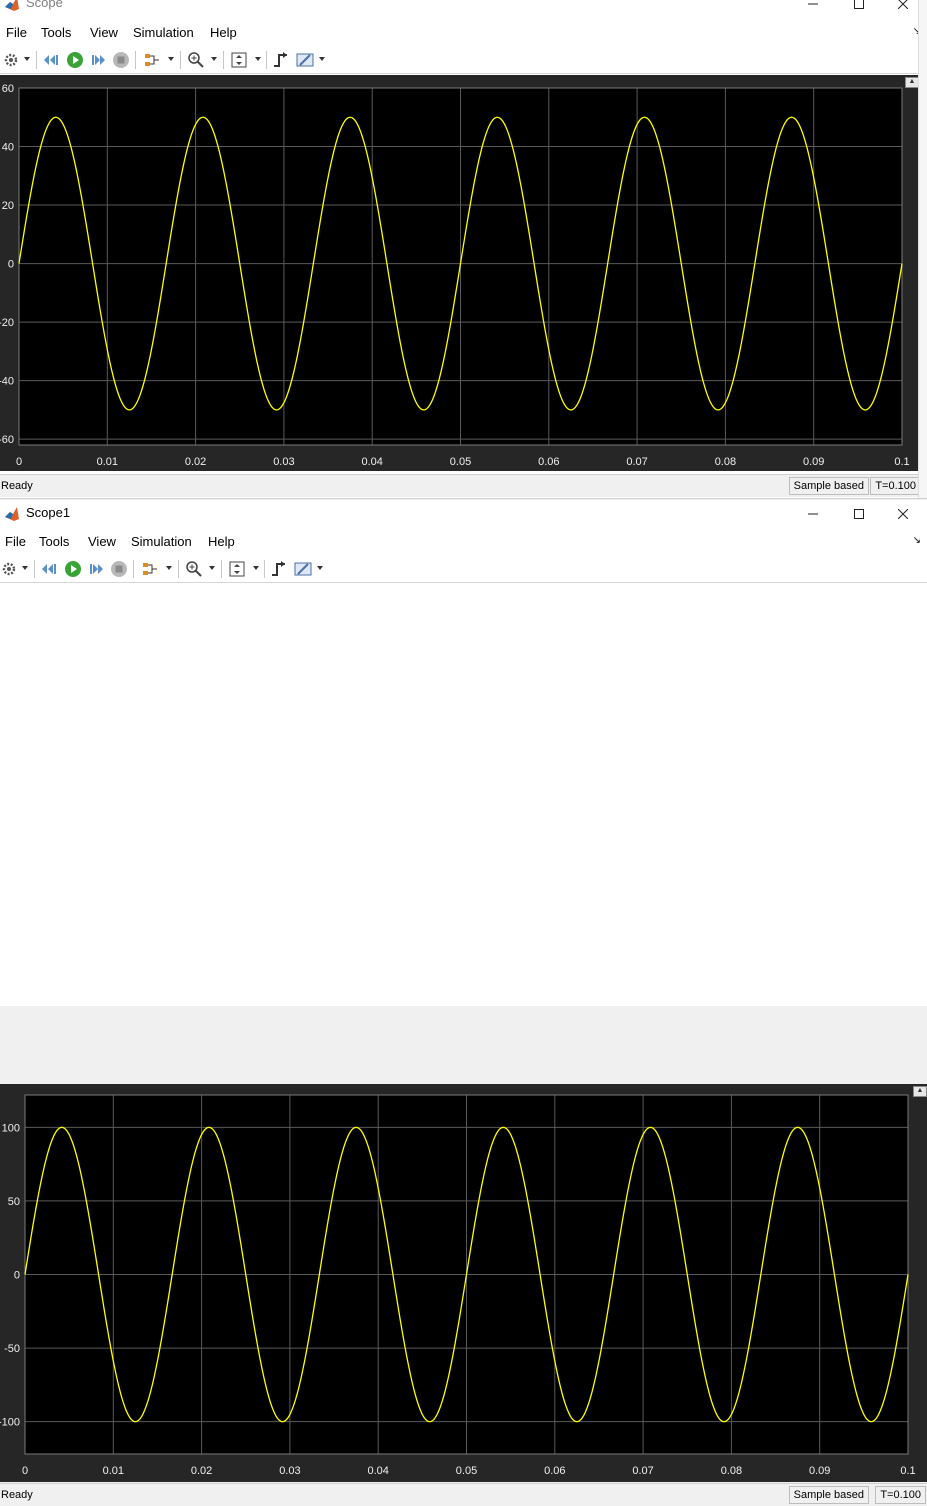 This screenshot has height=1506, width=927. What do you see at coordinates (8, 206) in the screenshot?
I see `y-tick-label: 20` at bounding box center [8, 206].